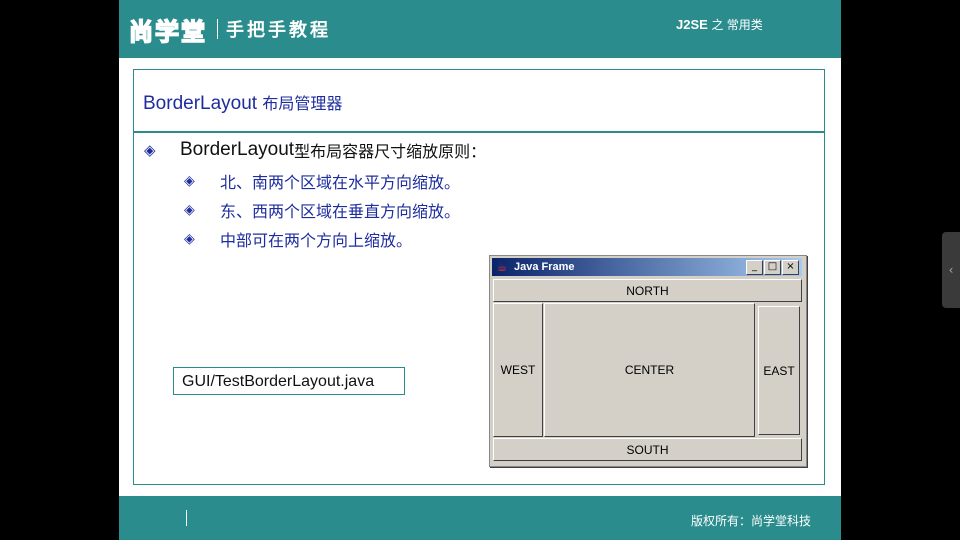 Image resolution: width=960 pixels, height=540 pixels. What do you see at coordinates (340, 211) in the screenshot?
I see `sub-bullet-text: 东、西两个区域在垂直方向缩放。` at bounding box center [340, 211].